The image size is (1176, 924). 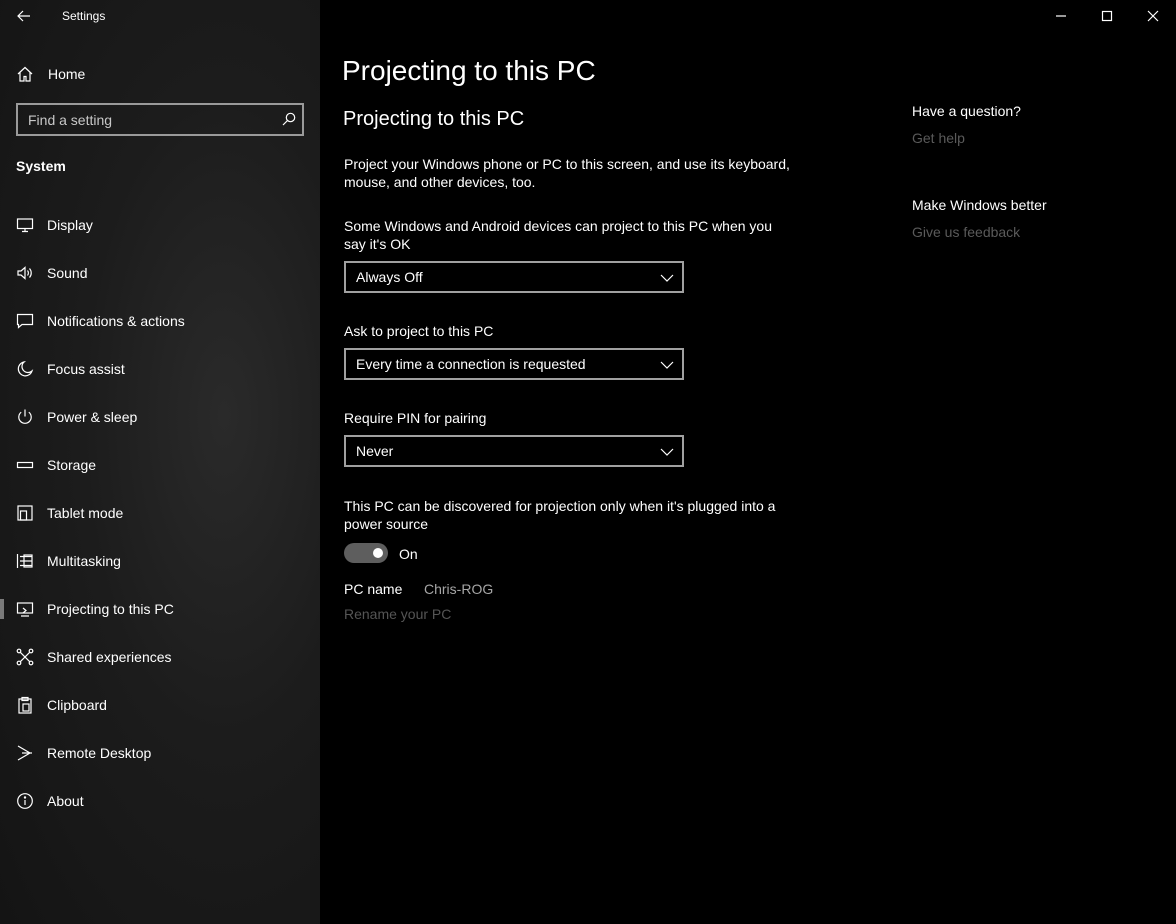 I want to click on ask-to-project-label: Ask to project to this PC, so click(x=419, y=331).